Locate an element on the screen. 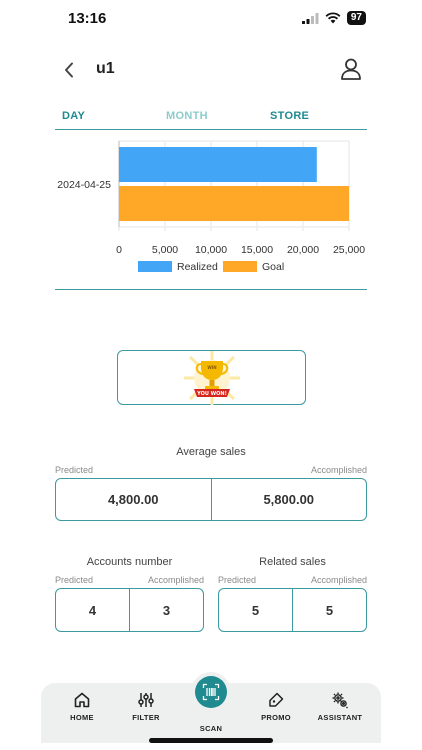 The height and width of the screenshot is (750, 422). nav-assistant: ASSISTANT is located at coordinates (340, 706).